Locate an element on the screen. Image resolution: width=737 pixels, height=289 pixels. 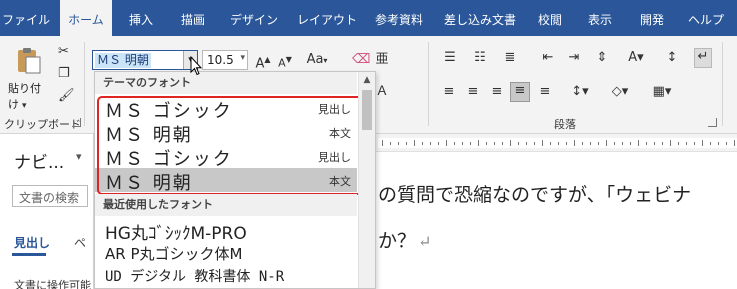
show-marks-icon: ↵ is located at coordinates (703, 58).